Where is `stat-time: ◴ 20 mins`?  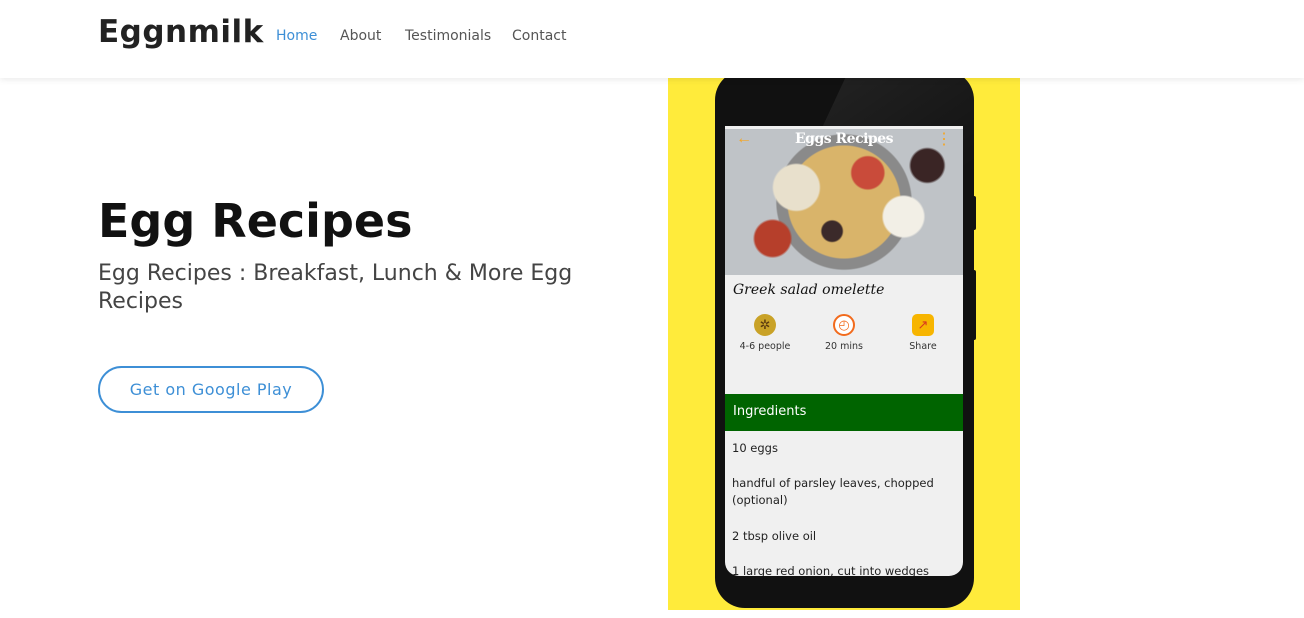 stat-time: ◴ 20 mins is located at coordinates (844, 333).